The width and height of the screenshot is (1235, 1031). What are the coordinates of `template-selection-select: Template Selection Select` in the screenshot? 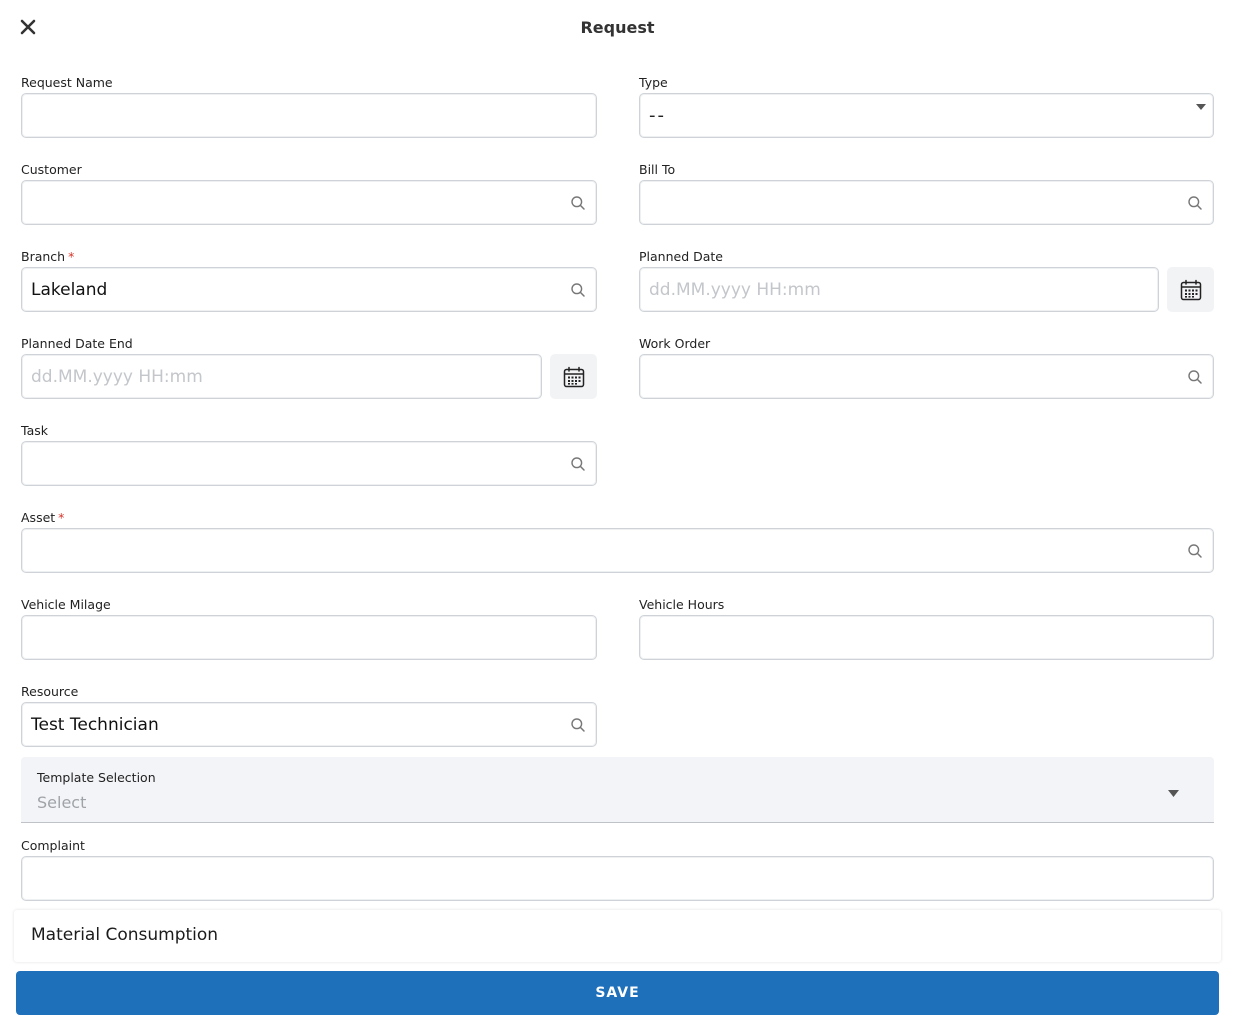 It's located at (617, 790).